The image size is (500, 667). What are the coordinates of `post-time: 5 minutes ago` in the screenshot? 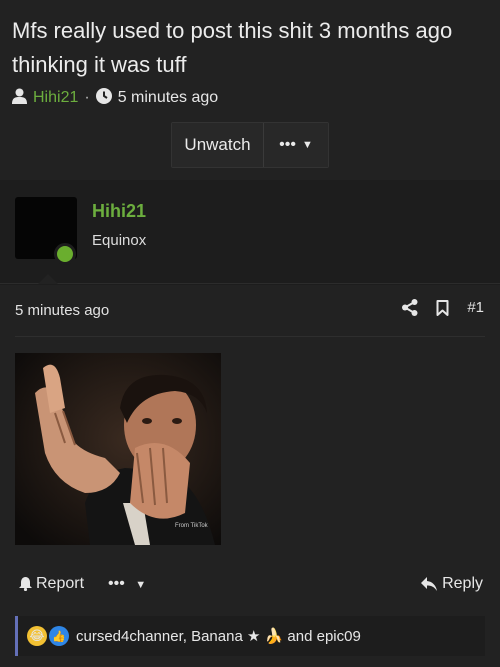 It's located at (62, 310).